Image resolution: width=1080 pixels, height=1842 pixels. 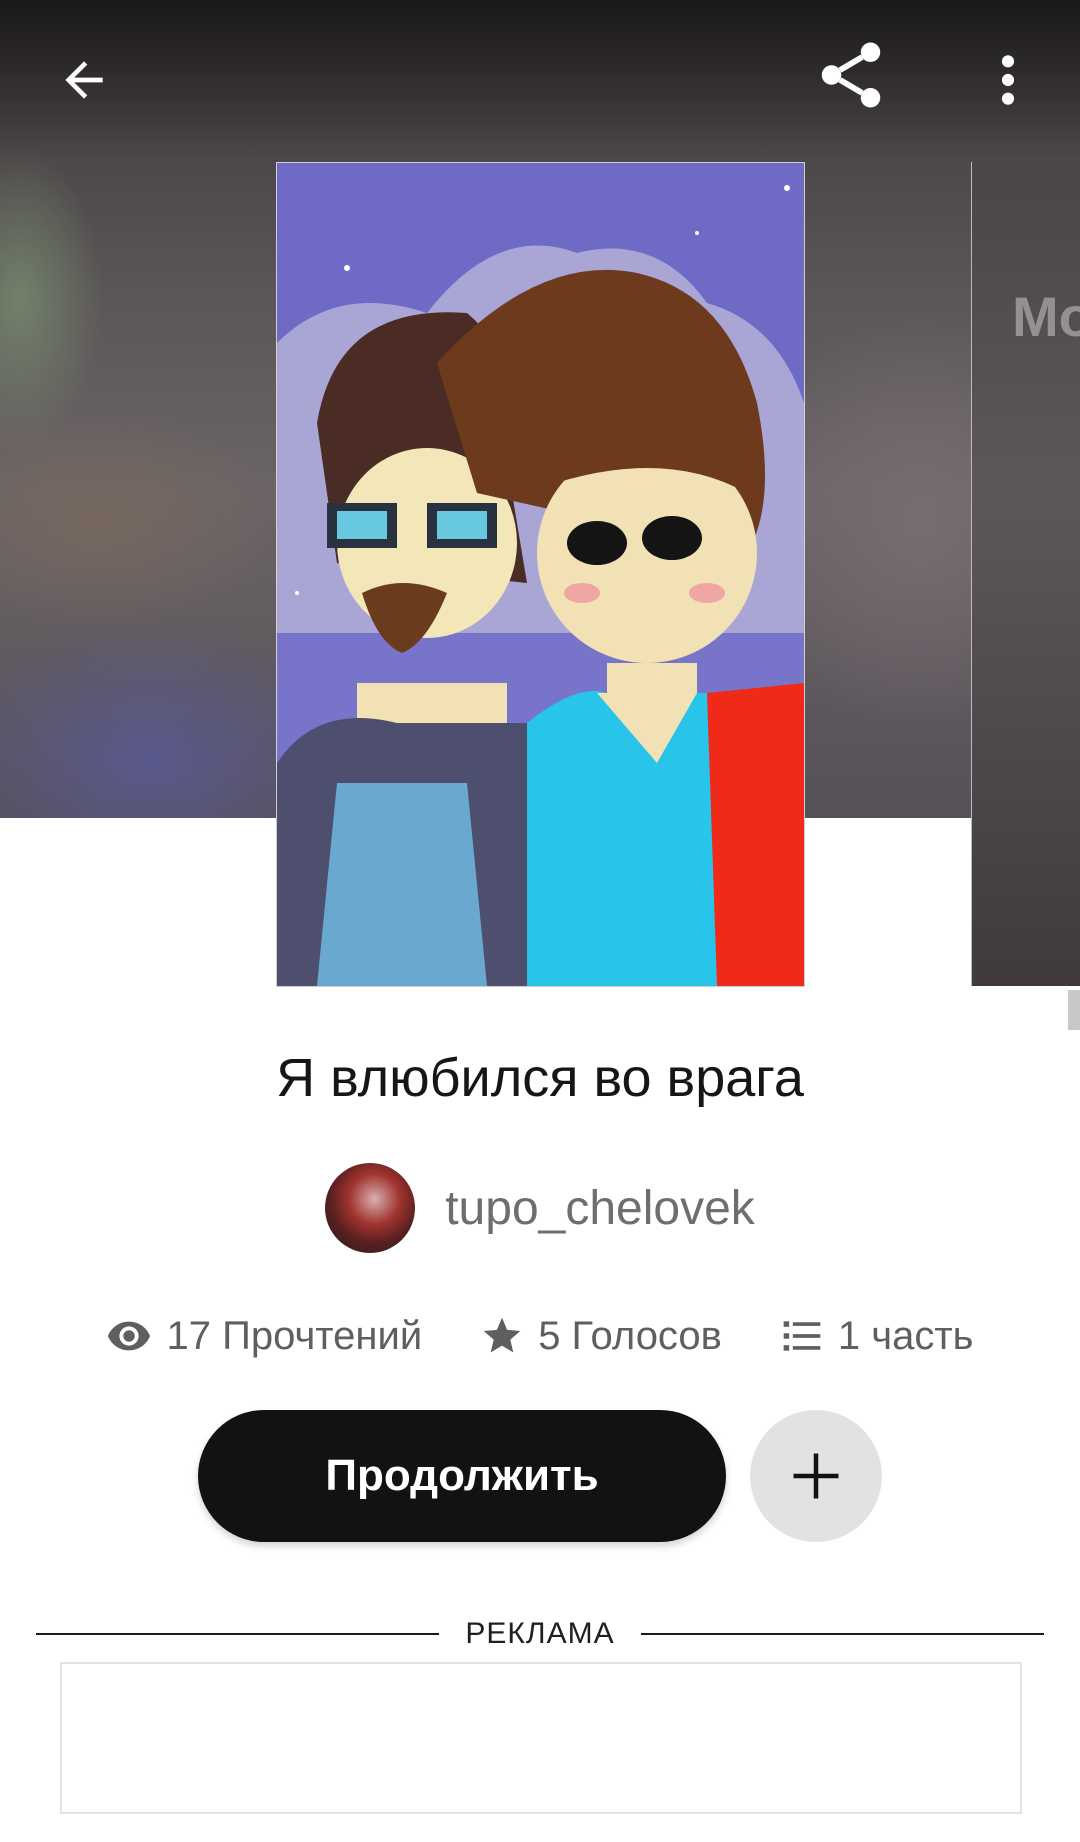 What do you see at coordinates (238, 1634) in the screenshot?
I see `divider-left` at bounding box center [238, 1634].